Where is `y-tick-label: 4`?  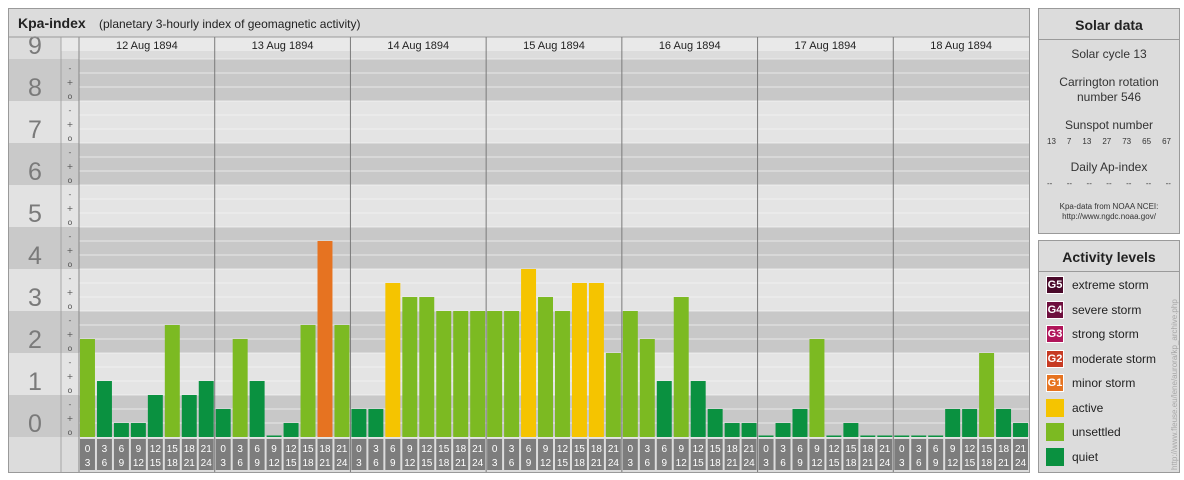 y-tick-label: 4 is located at coordinates (35, 256).